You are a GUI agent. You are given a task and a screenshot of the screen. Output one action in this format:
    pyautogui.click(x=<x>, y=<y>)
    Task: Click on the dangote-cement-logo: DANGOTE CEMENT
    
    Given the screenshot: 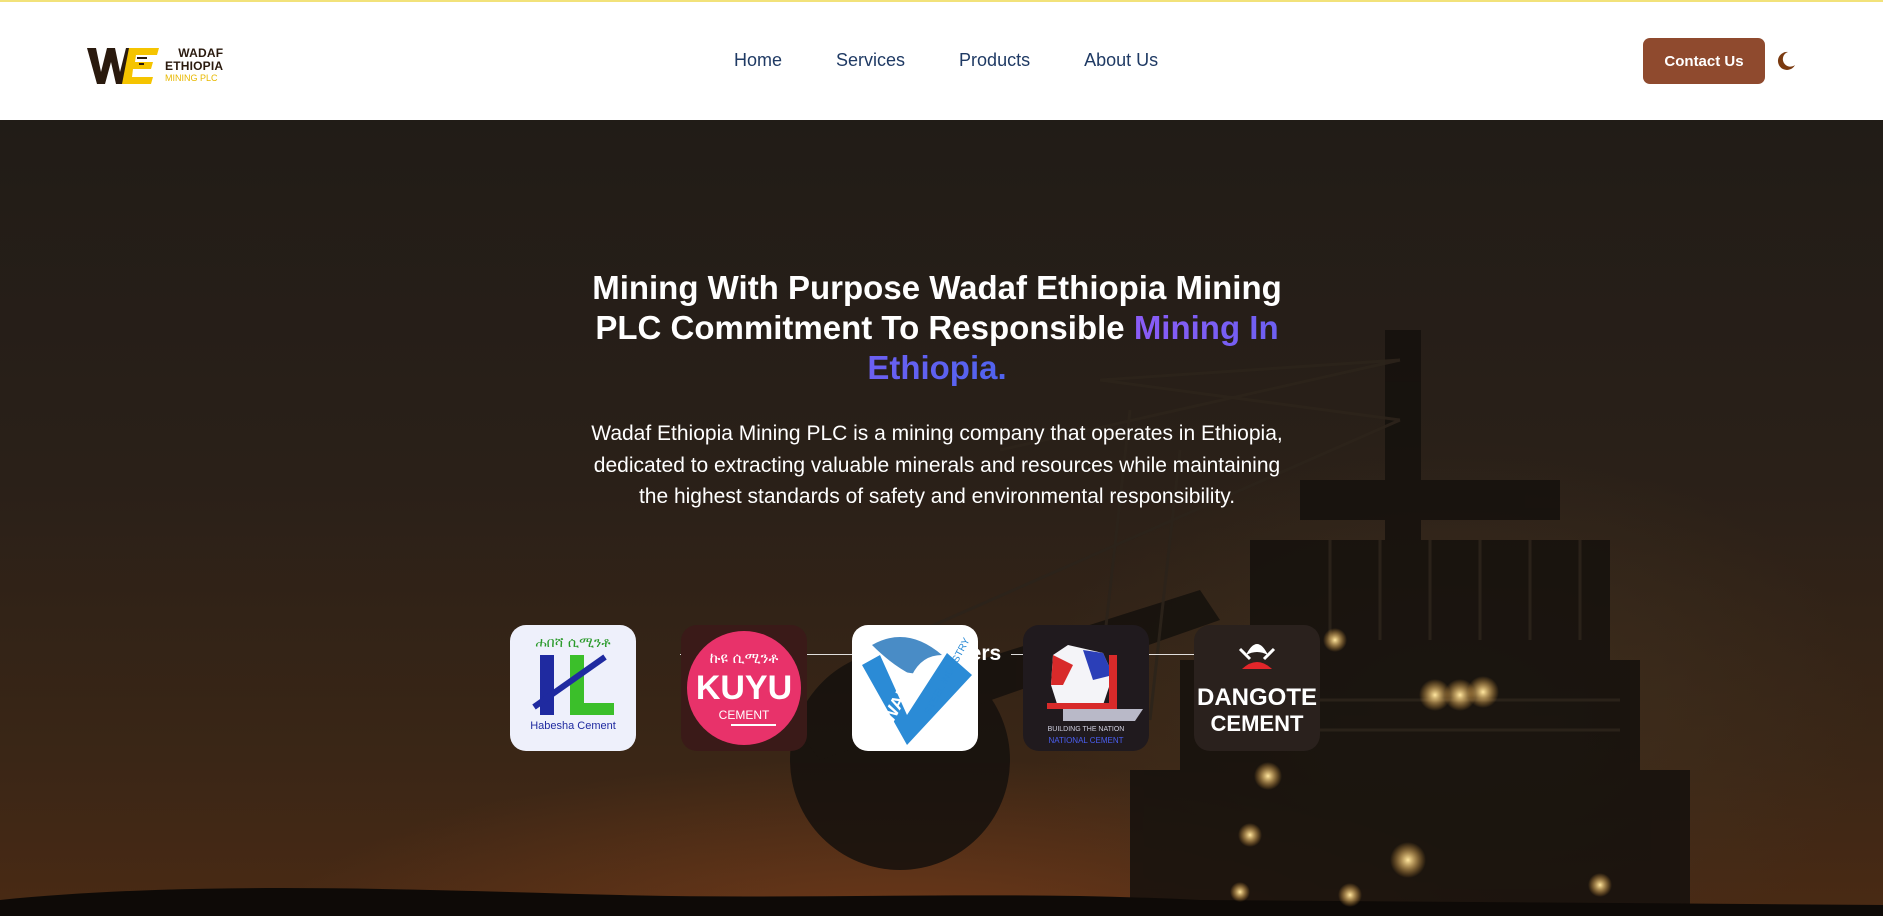 What is the action you would take?
    pyautogui.click(x=1257, y=688)
    